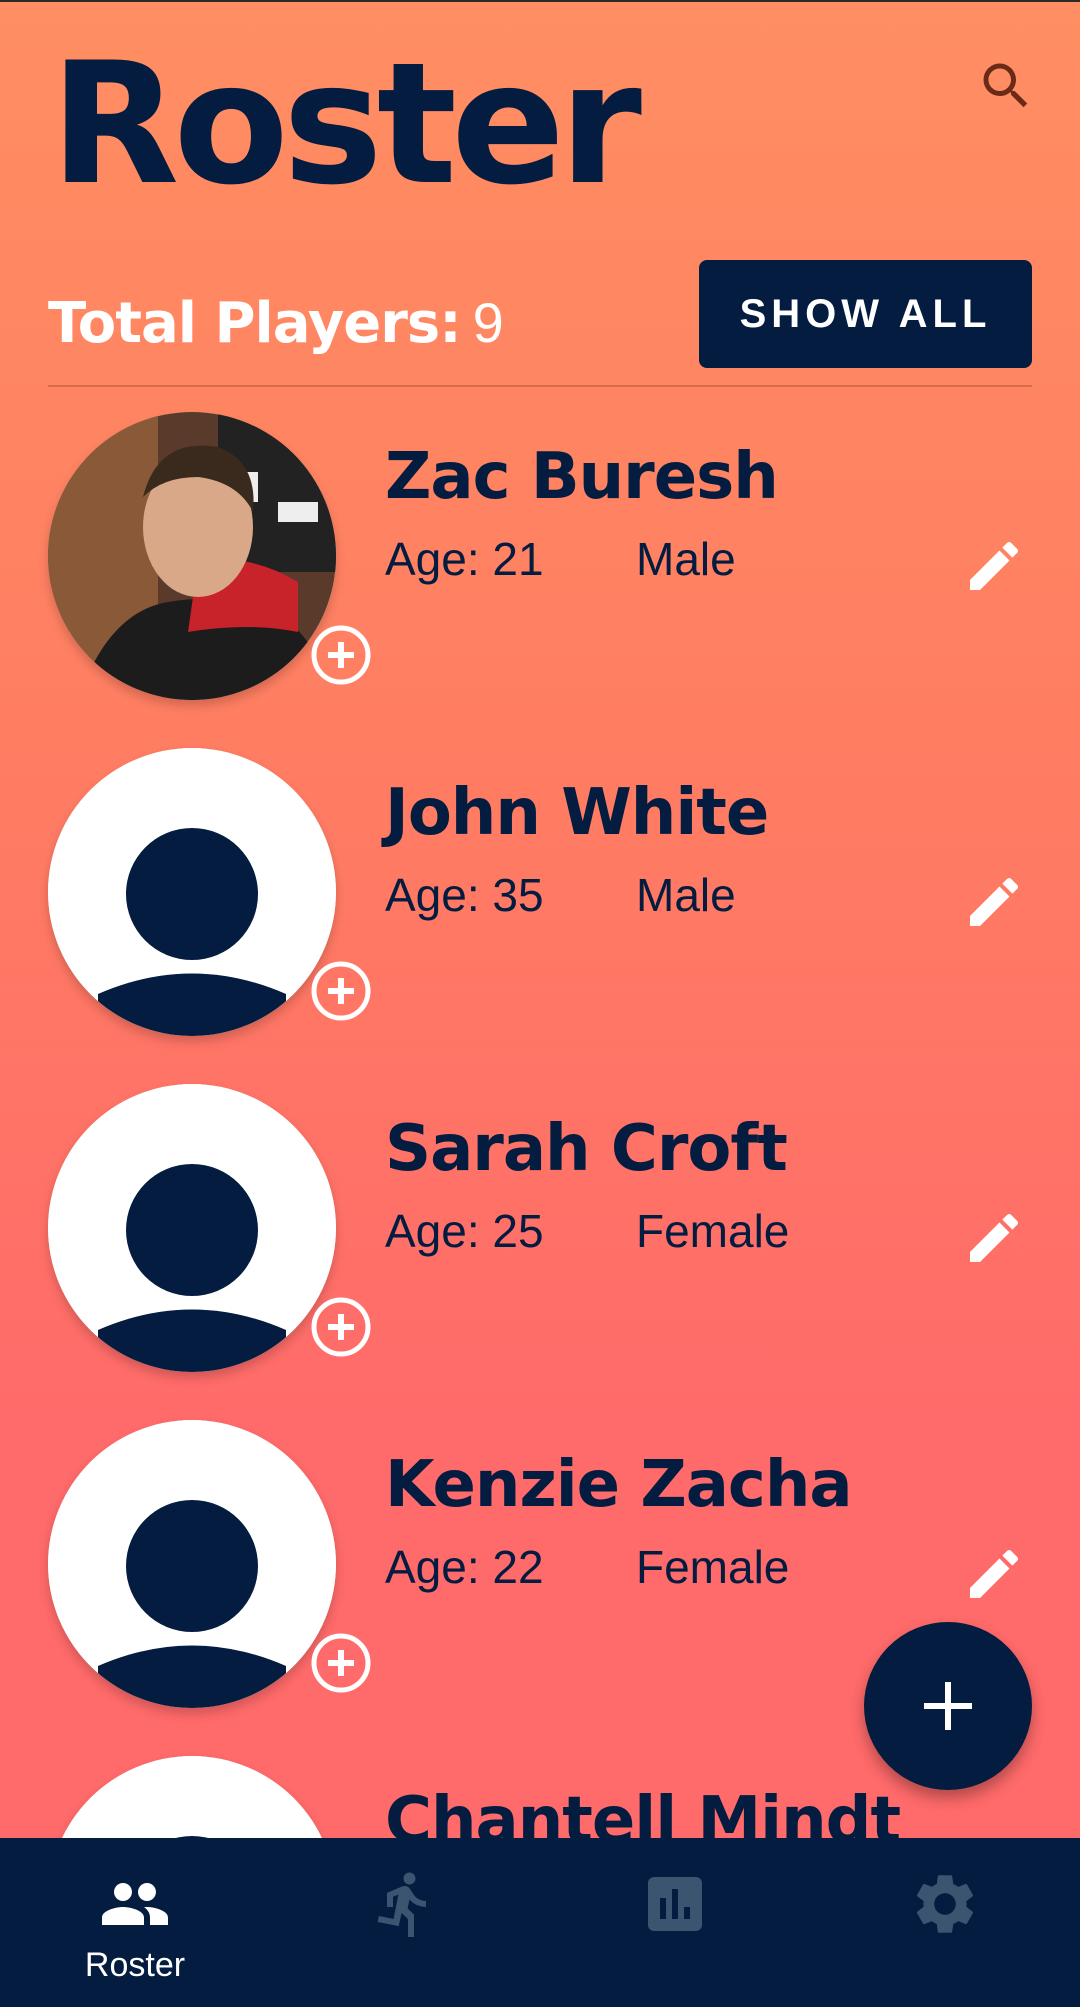 This screenshot has width=1080, height=2007. What do you see at coordinates (464, 559) in the screenshot?
I see `player-age: Age: 21` at bounding box center [464, 559].